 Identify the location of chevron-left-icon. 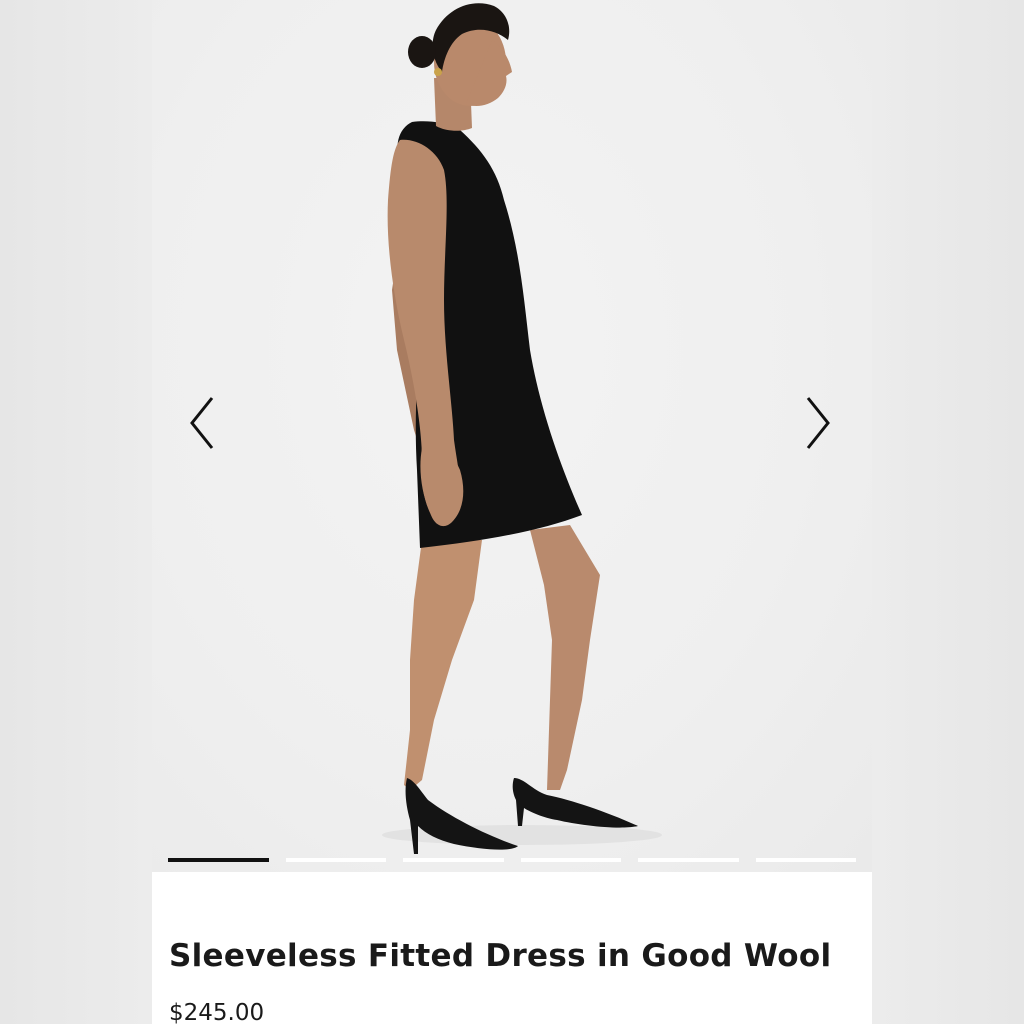
(200, 424).